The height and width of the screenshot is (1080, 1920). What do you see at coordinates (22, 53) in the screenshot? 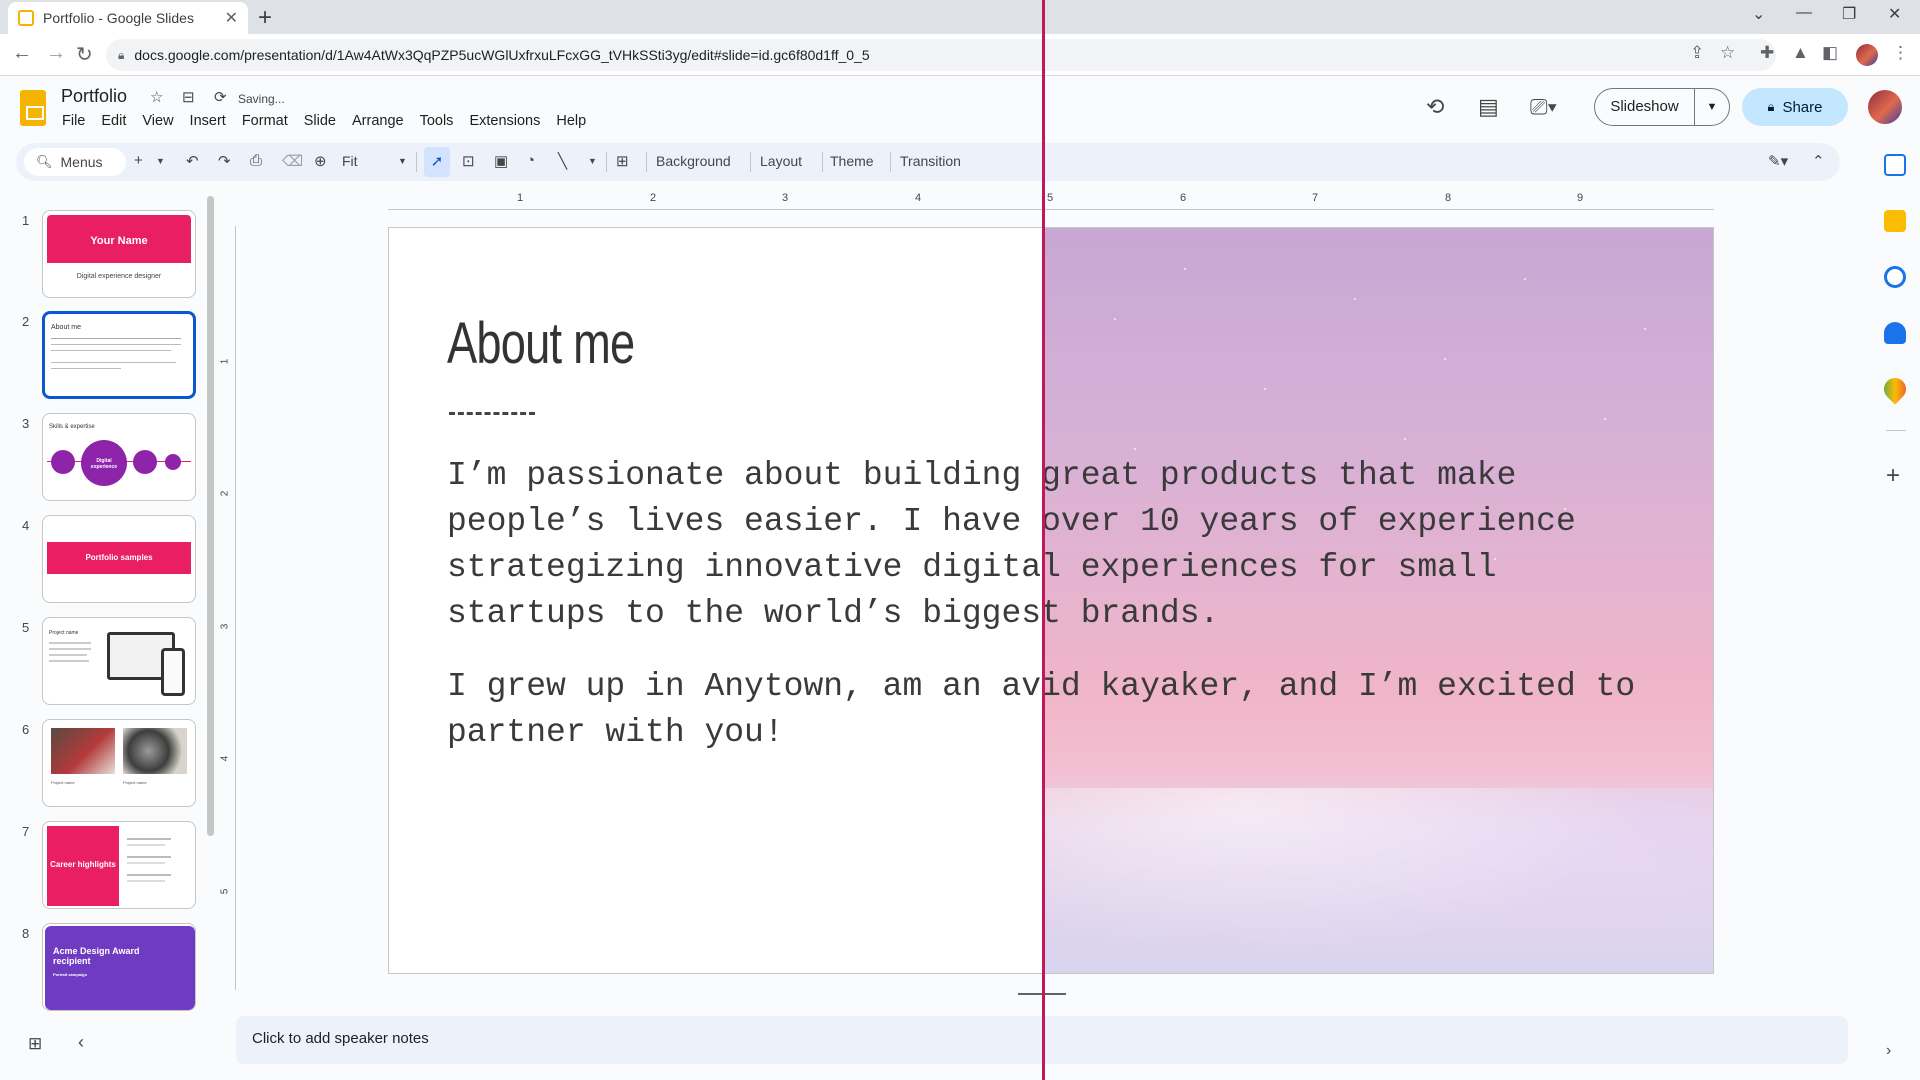
I see `back-icon: ←` at bounding box center [22, 53].